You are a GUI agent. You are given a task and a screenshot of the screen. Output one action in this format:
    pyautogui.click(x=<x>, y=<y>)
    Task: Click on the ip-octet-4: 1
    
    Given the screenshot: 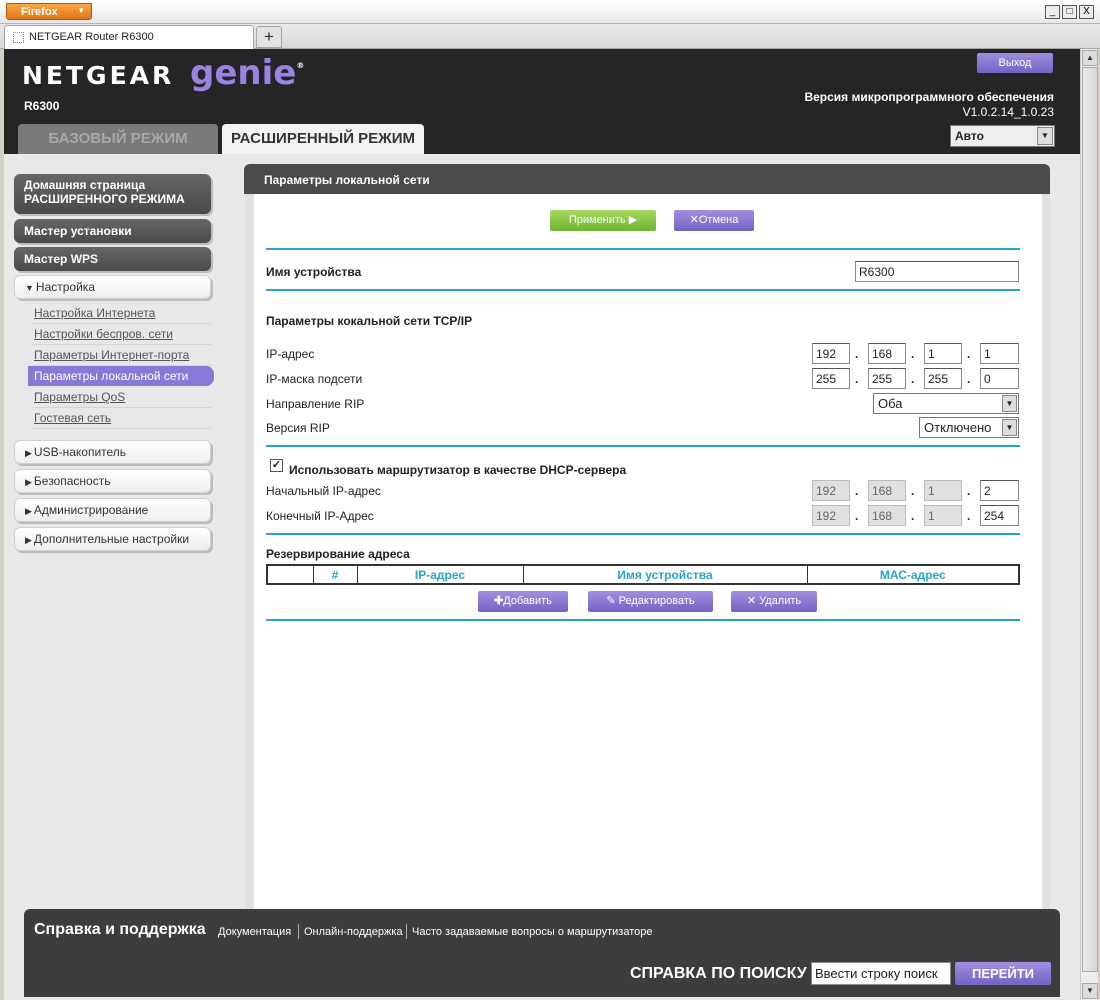 What is the action you would take?
    pyautogui.click(x=999, y=353)
    